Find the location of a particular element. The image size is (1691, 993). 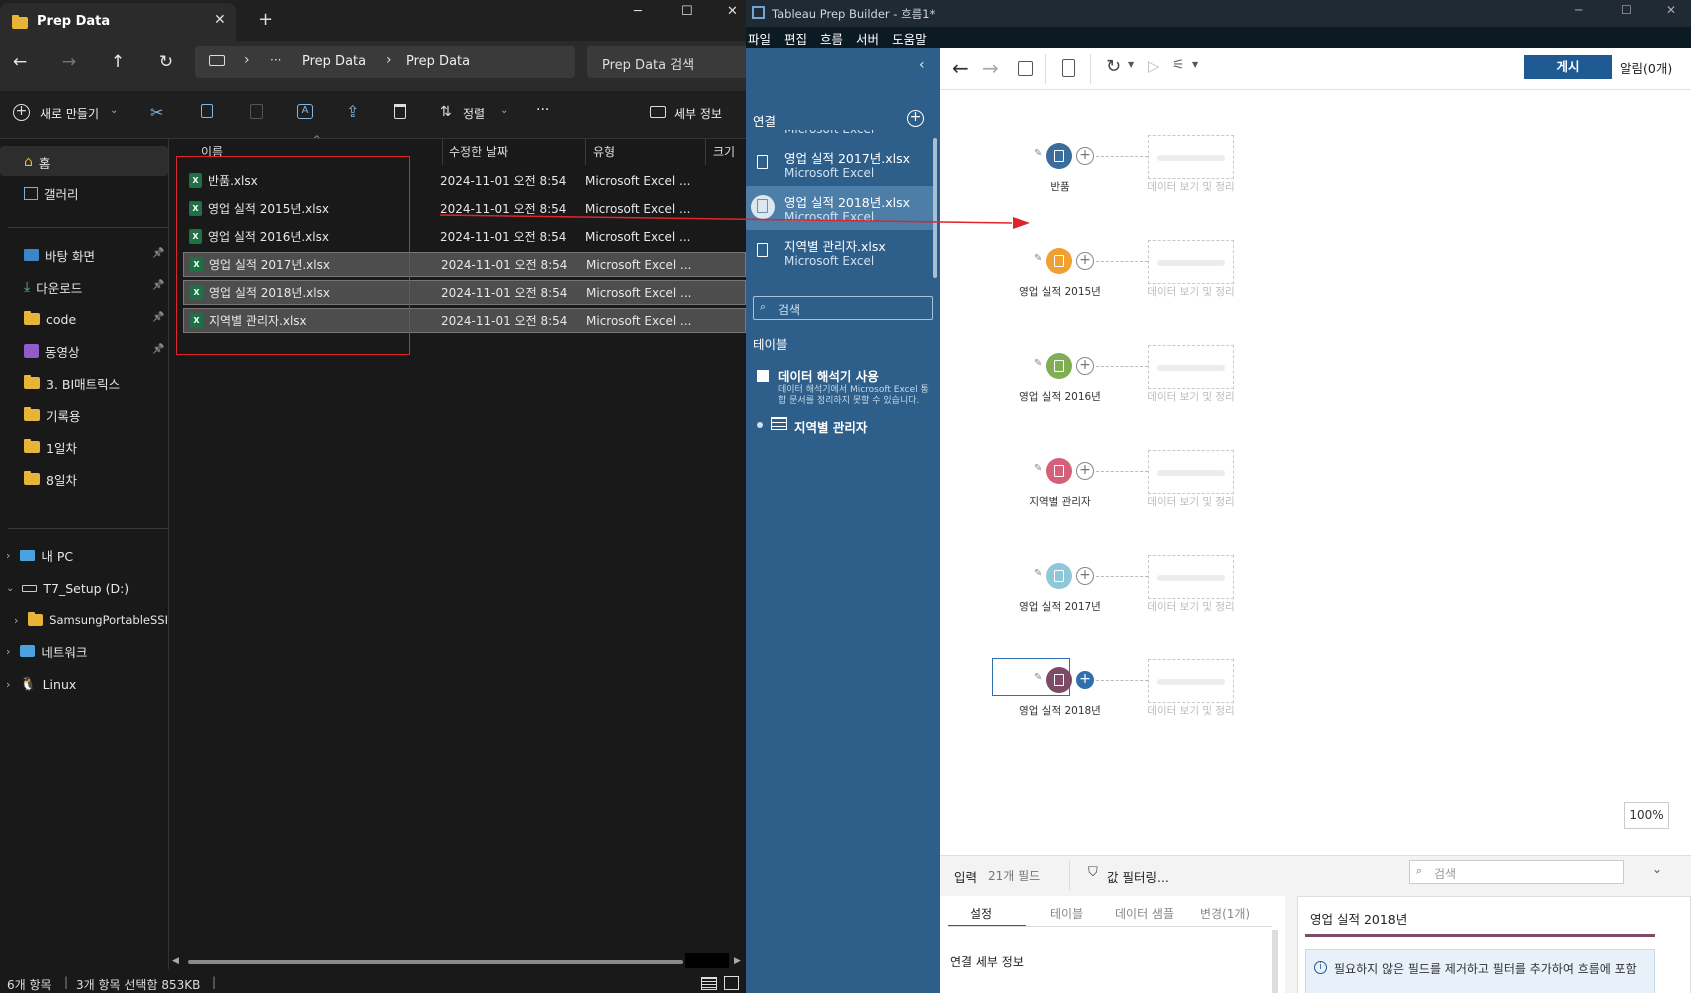

drag-arrow-line is located at coordinates (726, 219).